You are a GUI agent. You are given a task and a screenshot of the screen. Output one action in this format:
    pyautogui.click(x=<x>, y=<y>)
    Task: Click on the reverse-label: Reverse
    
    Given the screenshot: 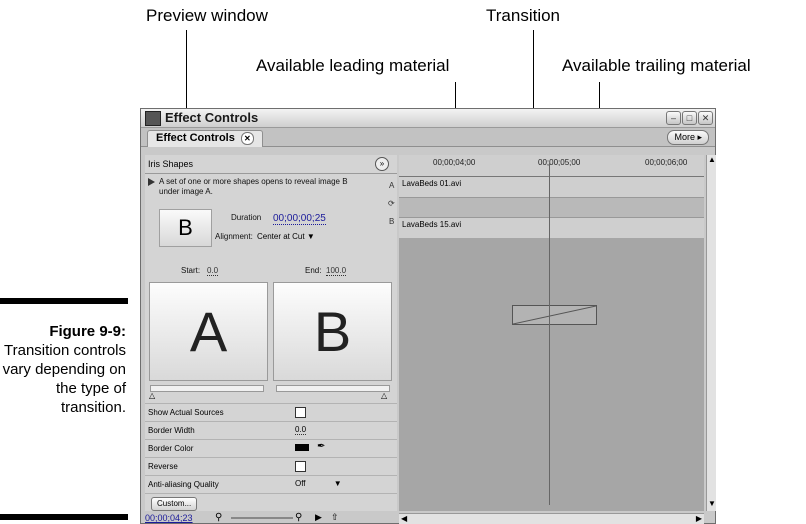 What is the action you would take?
    pyautogui.click(x=163, y=466)
    